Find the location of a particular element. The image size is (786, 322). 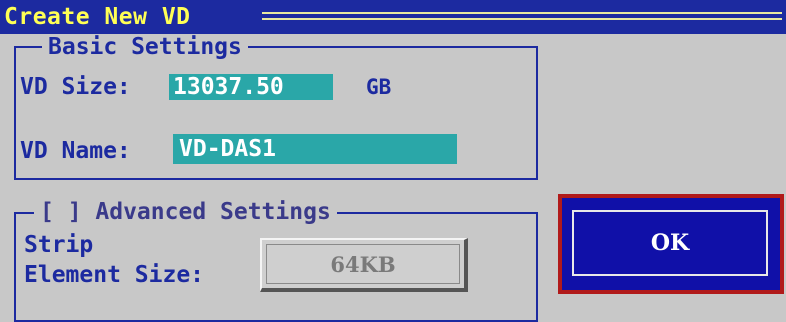

ok-button-inner-border: OK is located at coordinates (670, 243).